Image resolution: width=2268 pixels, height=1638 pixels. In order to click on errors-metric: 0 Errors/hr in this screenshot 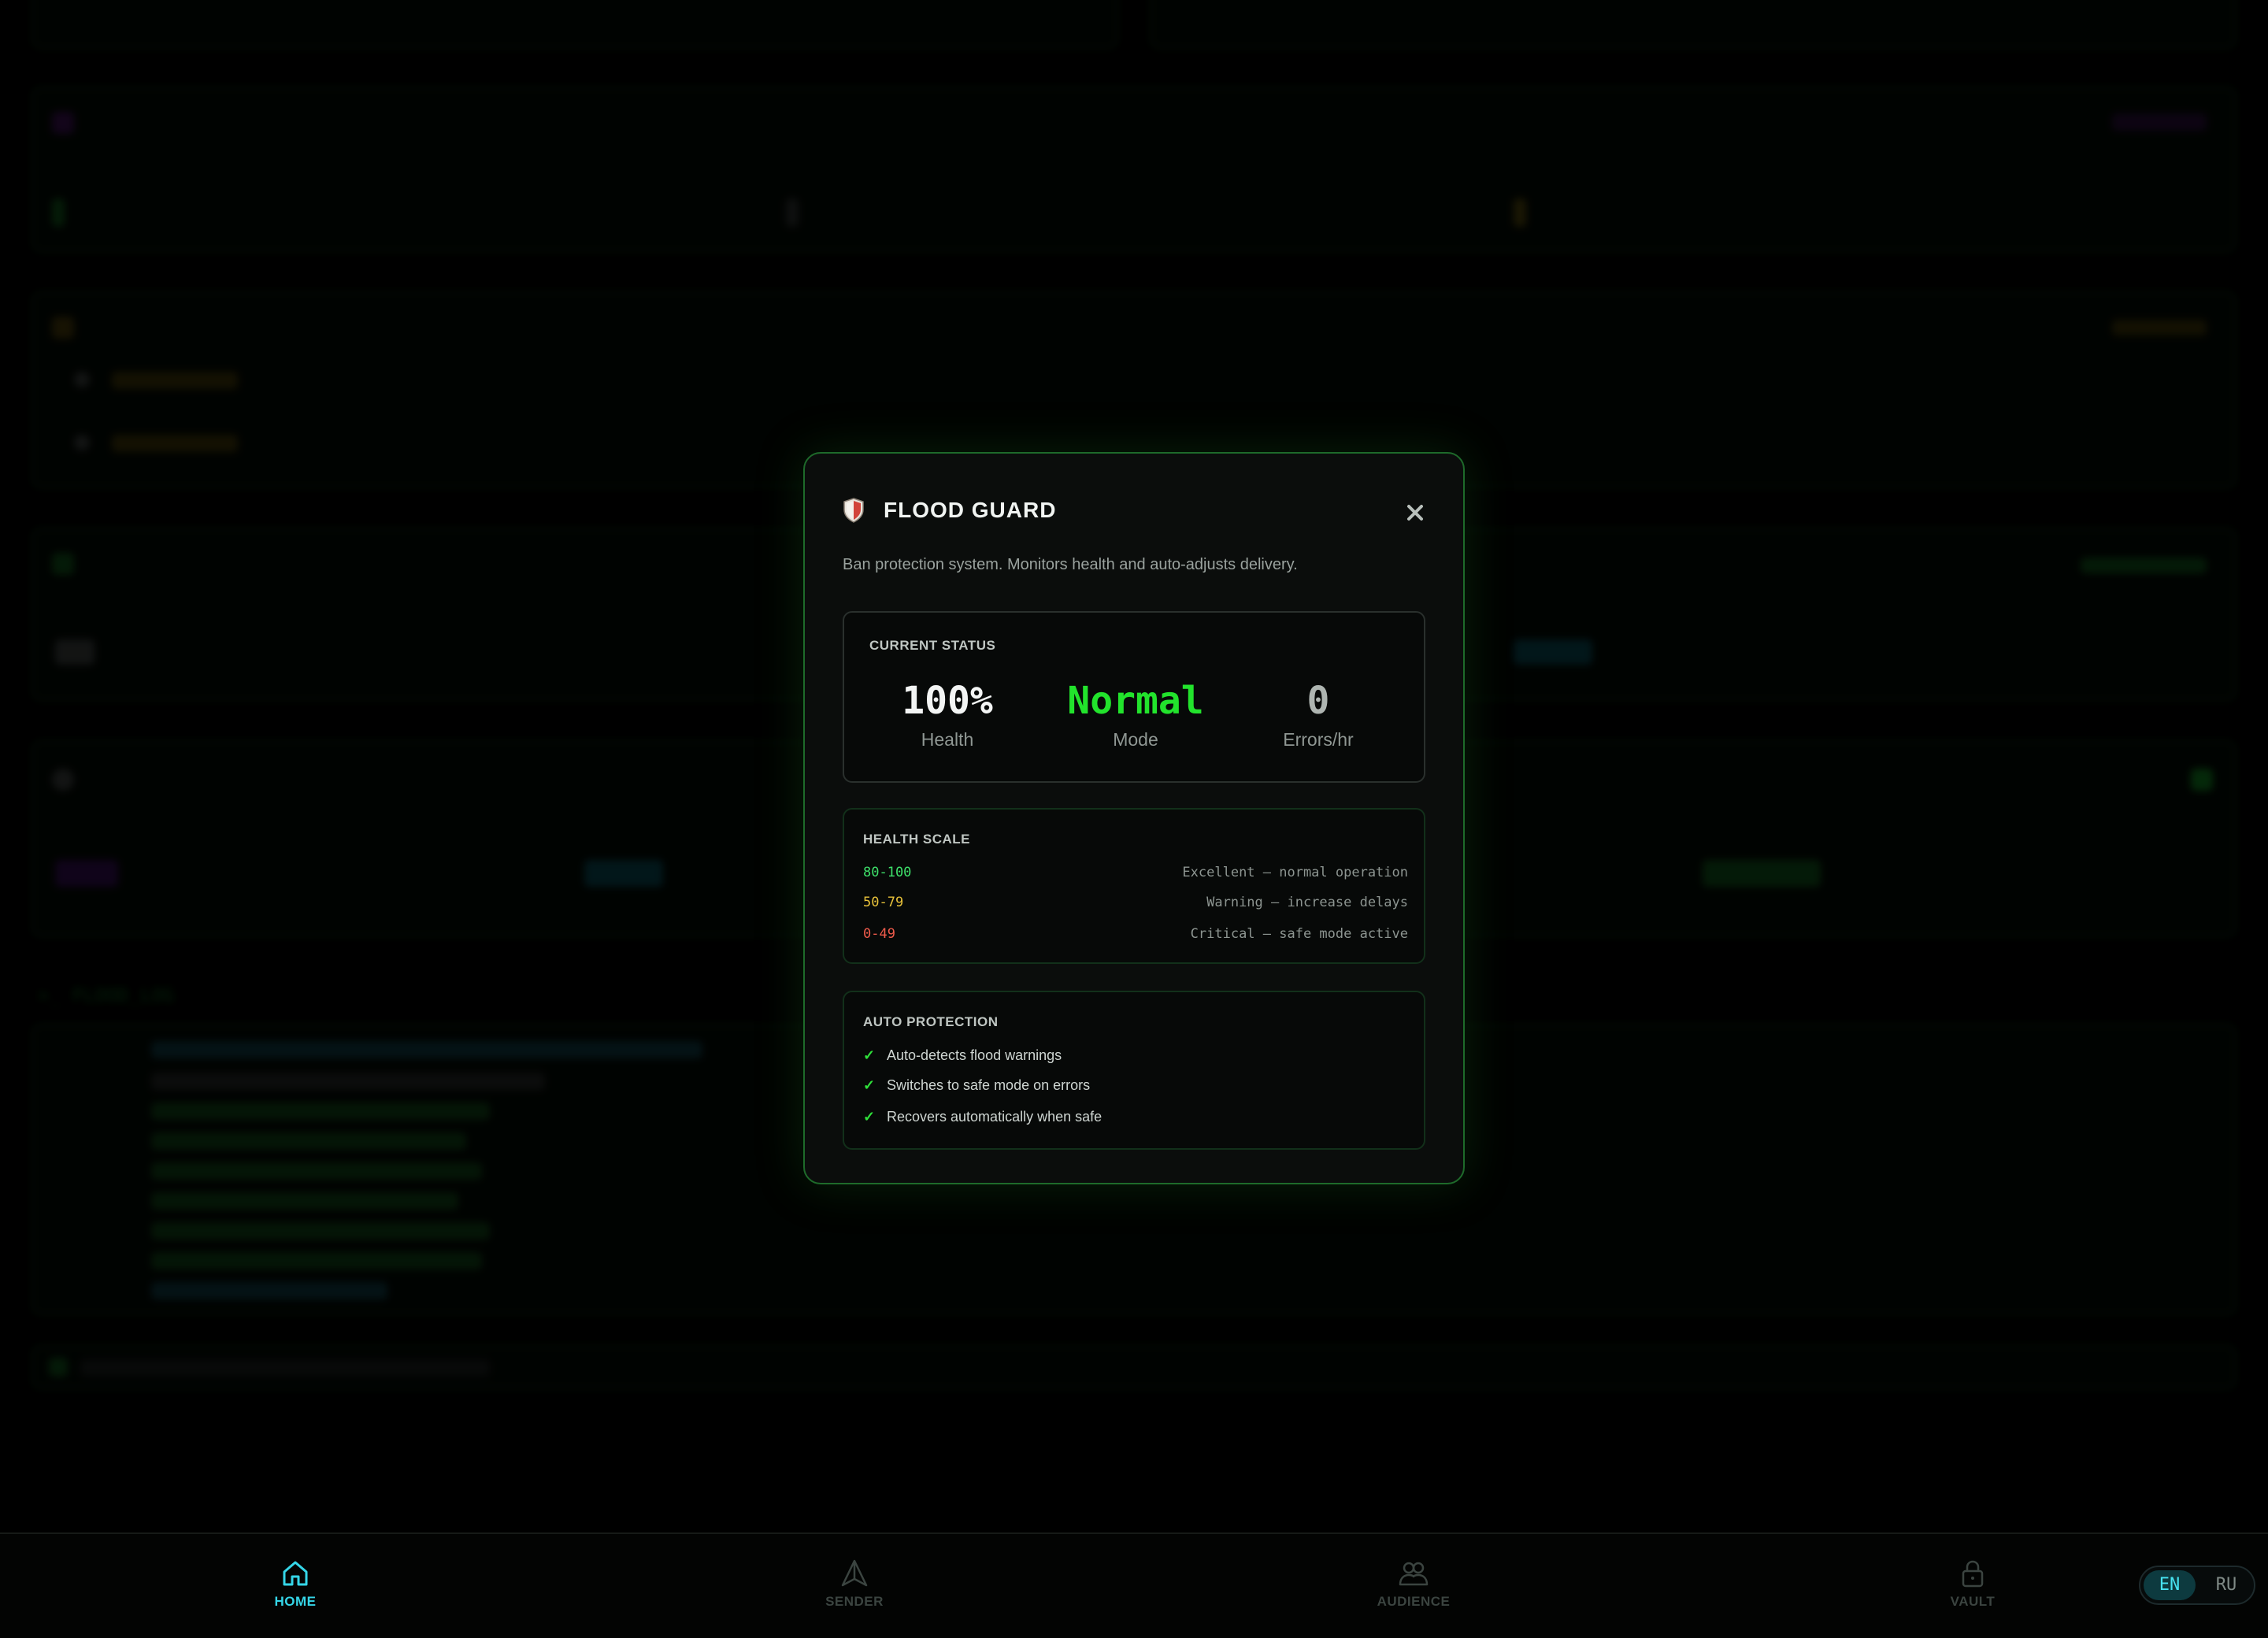, I will do `click(1318, 714)`.